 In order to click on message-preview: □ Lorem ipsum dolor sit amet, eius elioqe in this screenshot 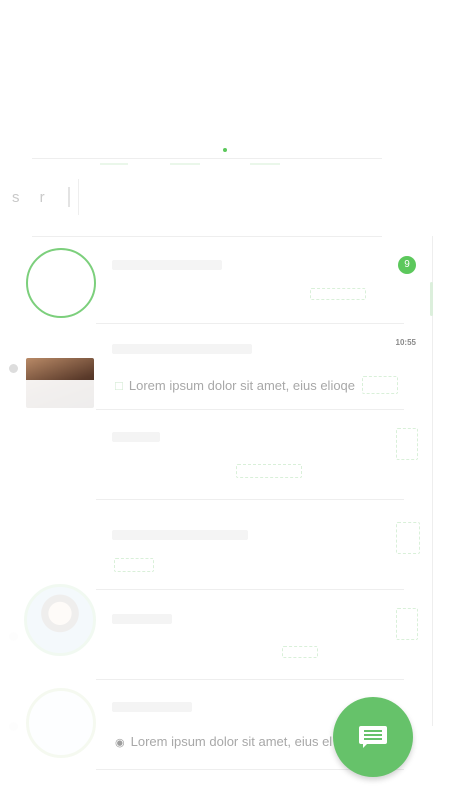, I will do `click(235, 385)`.